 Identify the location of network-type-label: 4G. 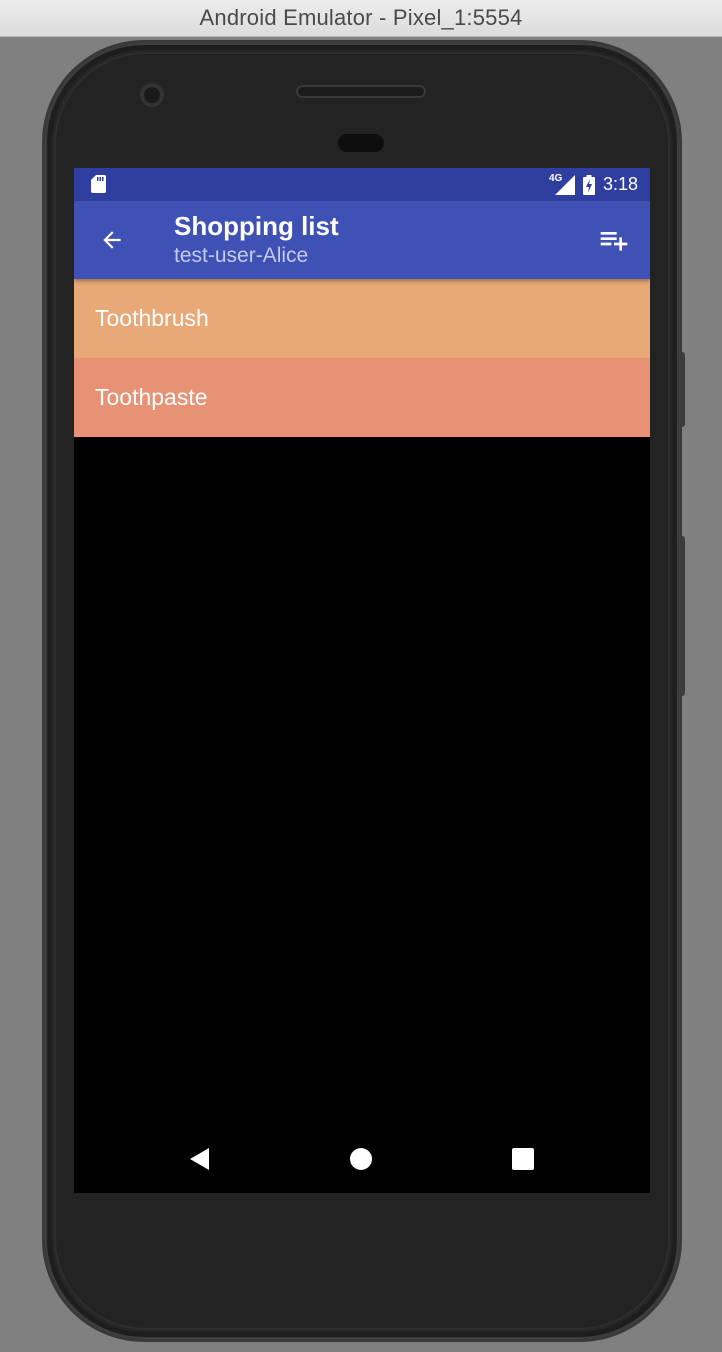
(555, 178).